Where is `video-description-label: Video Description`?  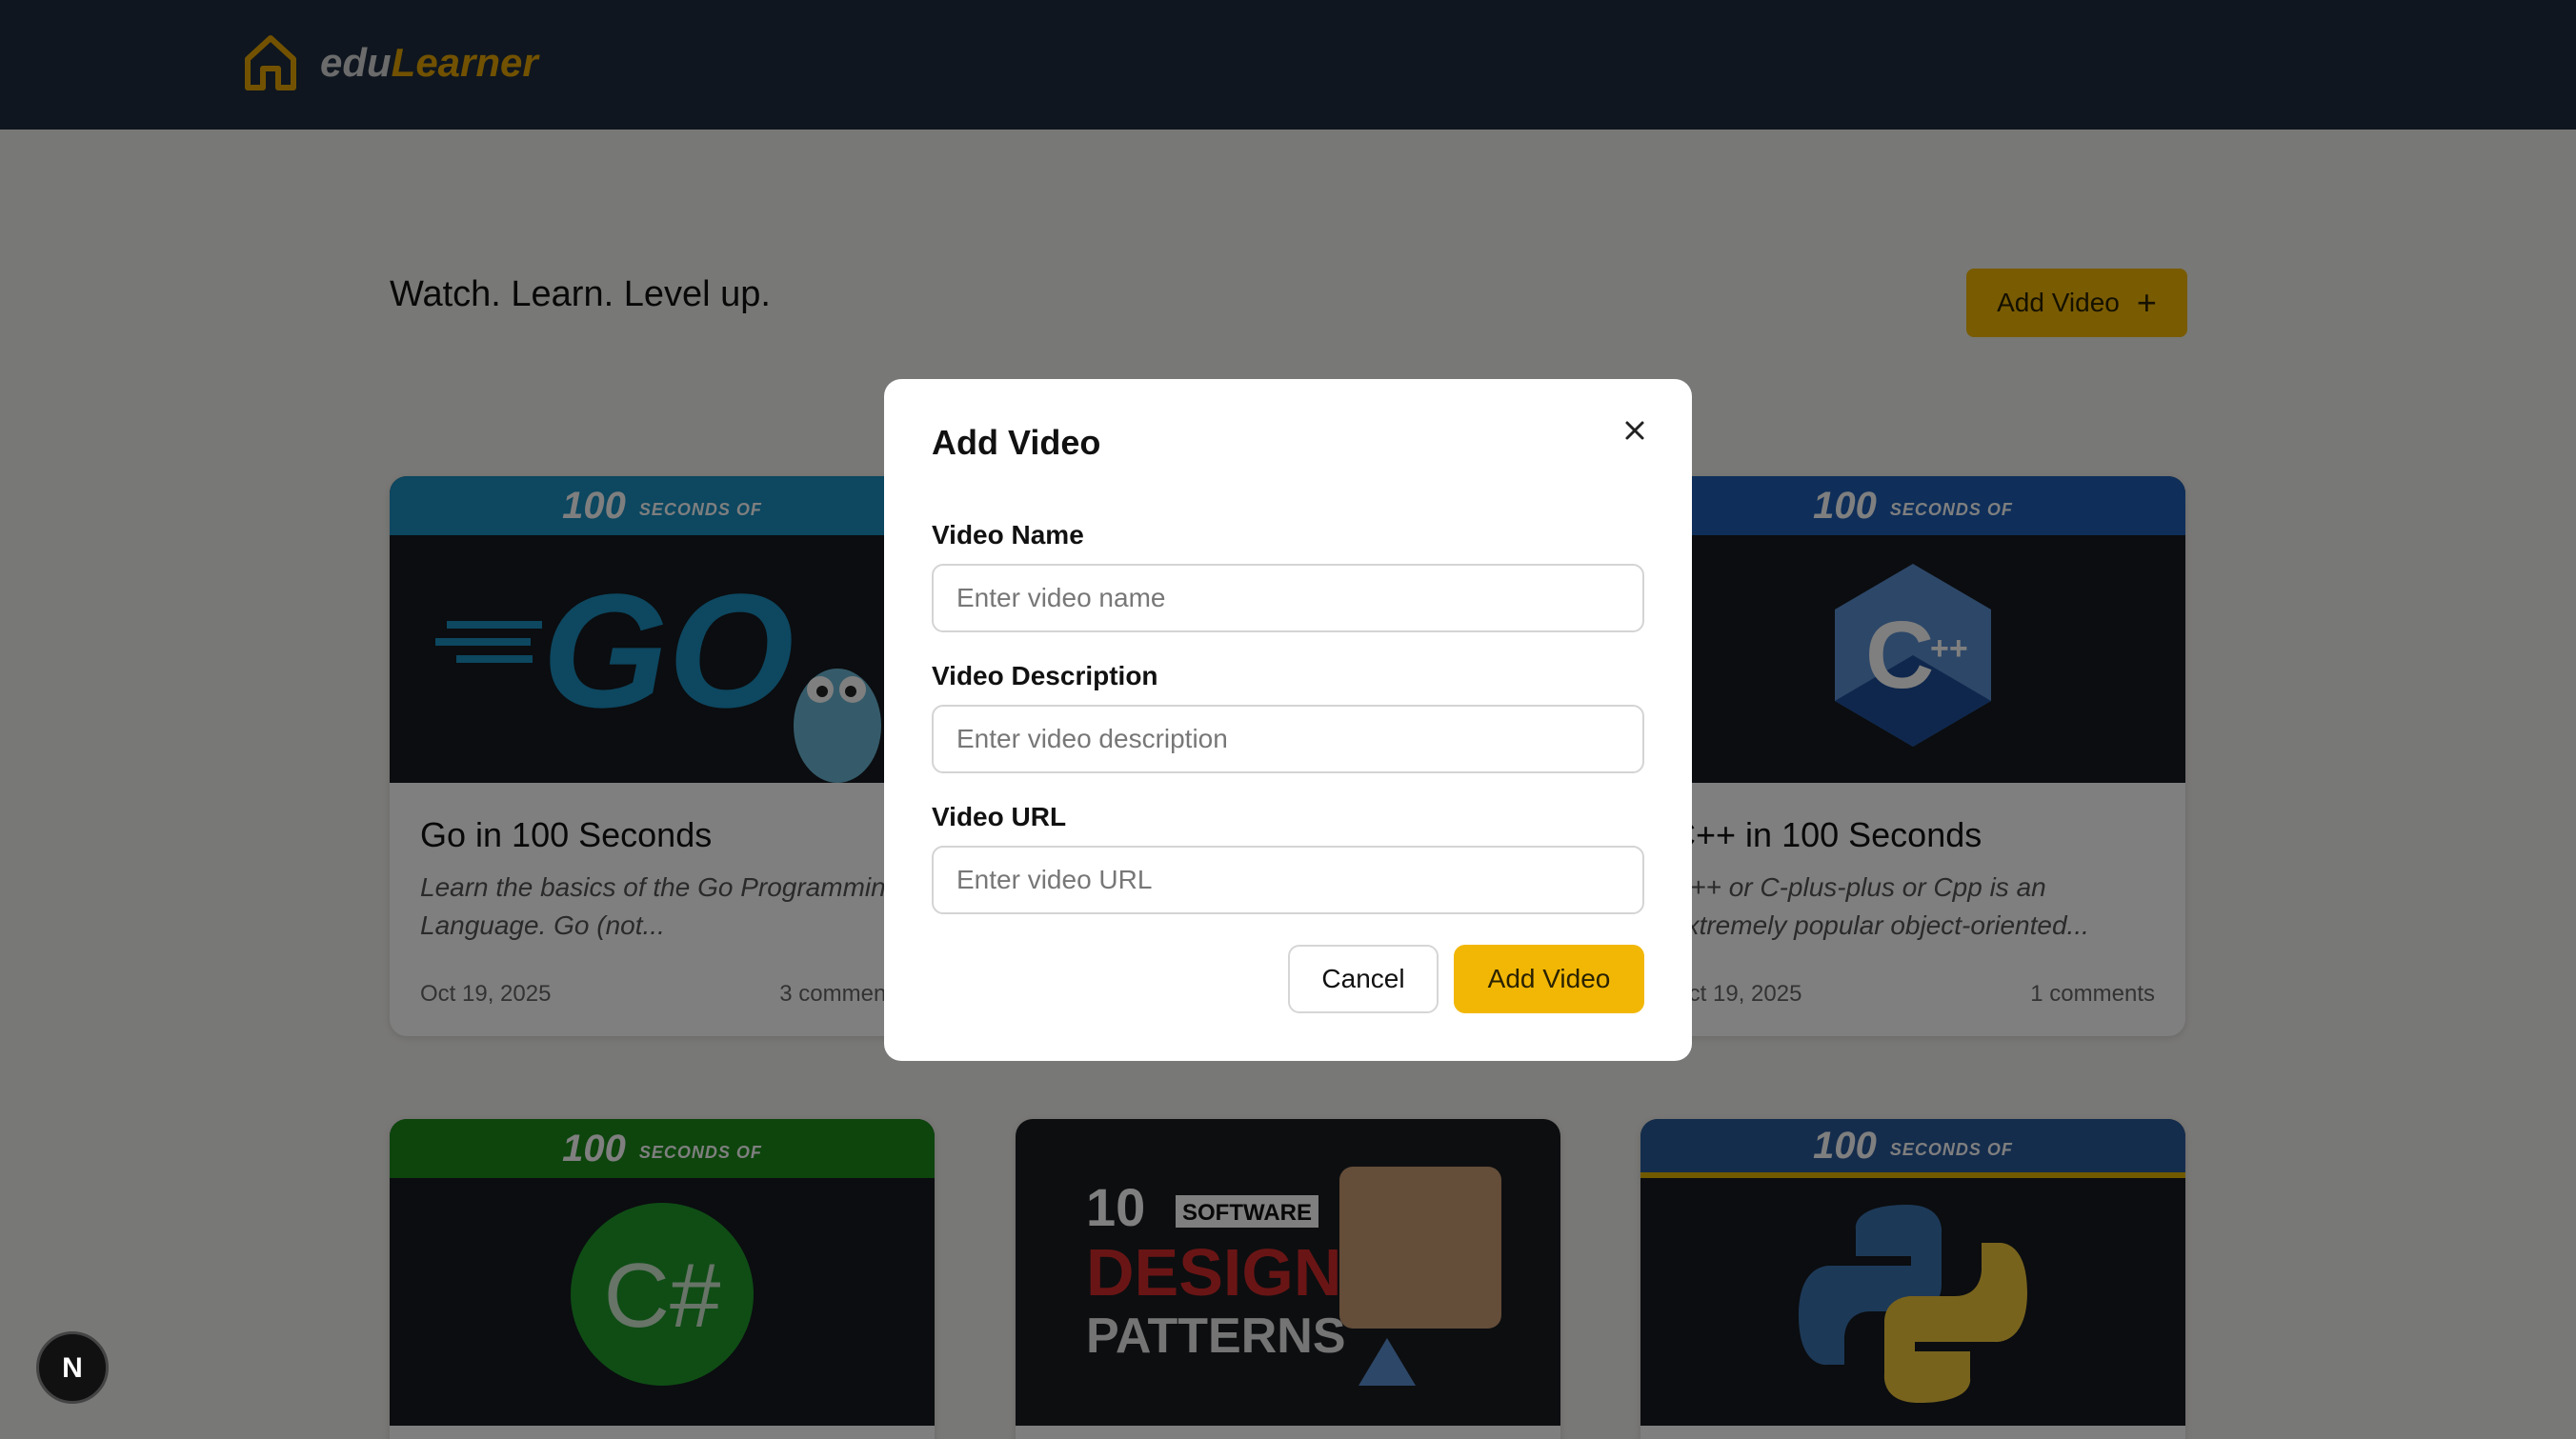 video-description-label: Video Description is located at coordinates (1045, 675).